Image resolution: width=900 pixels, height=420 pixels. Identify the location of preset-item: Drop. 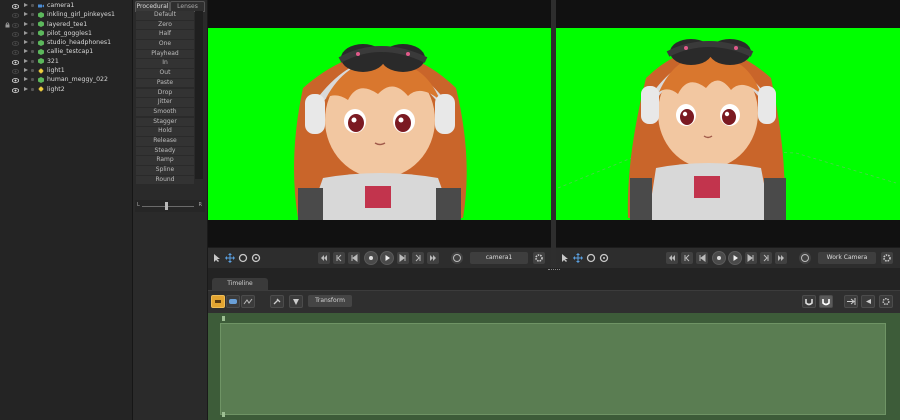
(165, 93).